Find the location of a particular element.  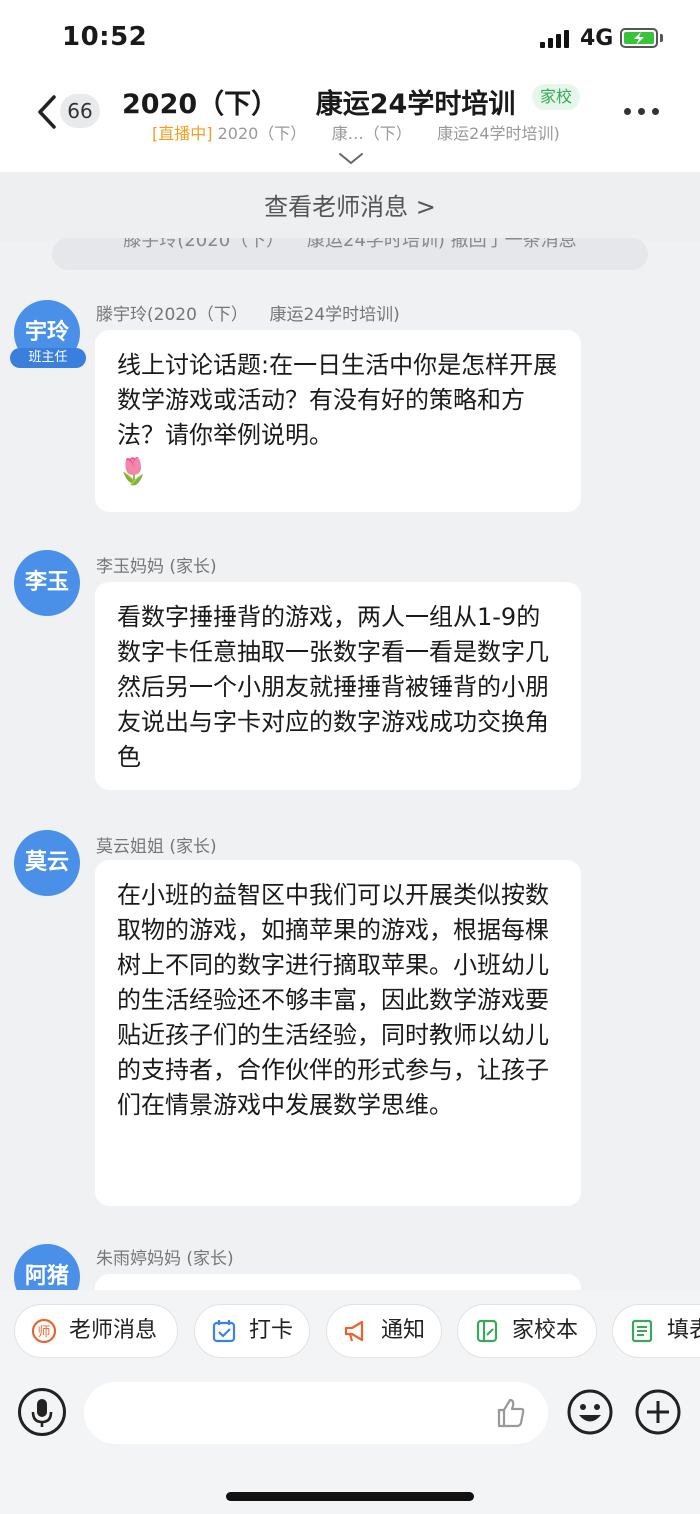

unread-count-badge: 66 is located at coordinates (80, 111).